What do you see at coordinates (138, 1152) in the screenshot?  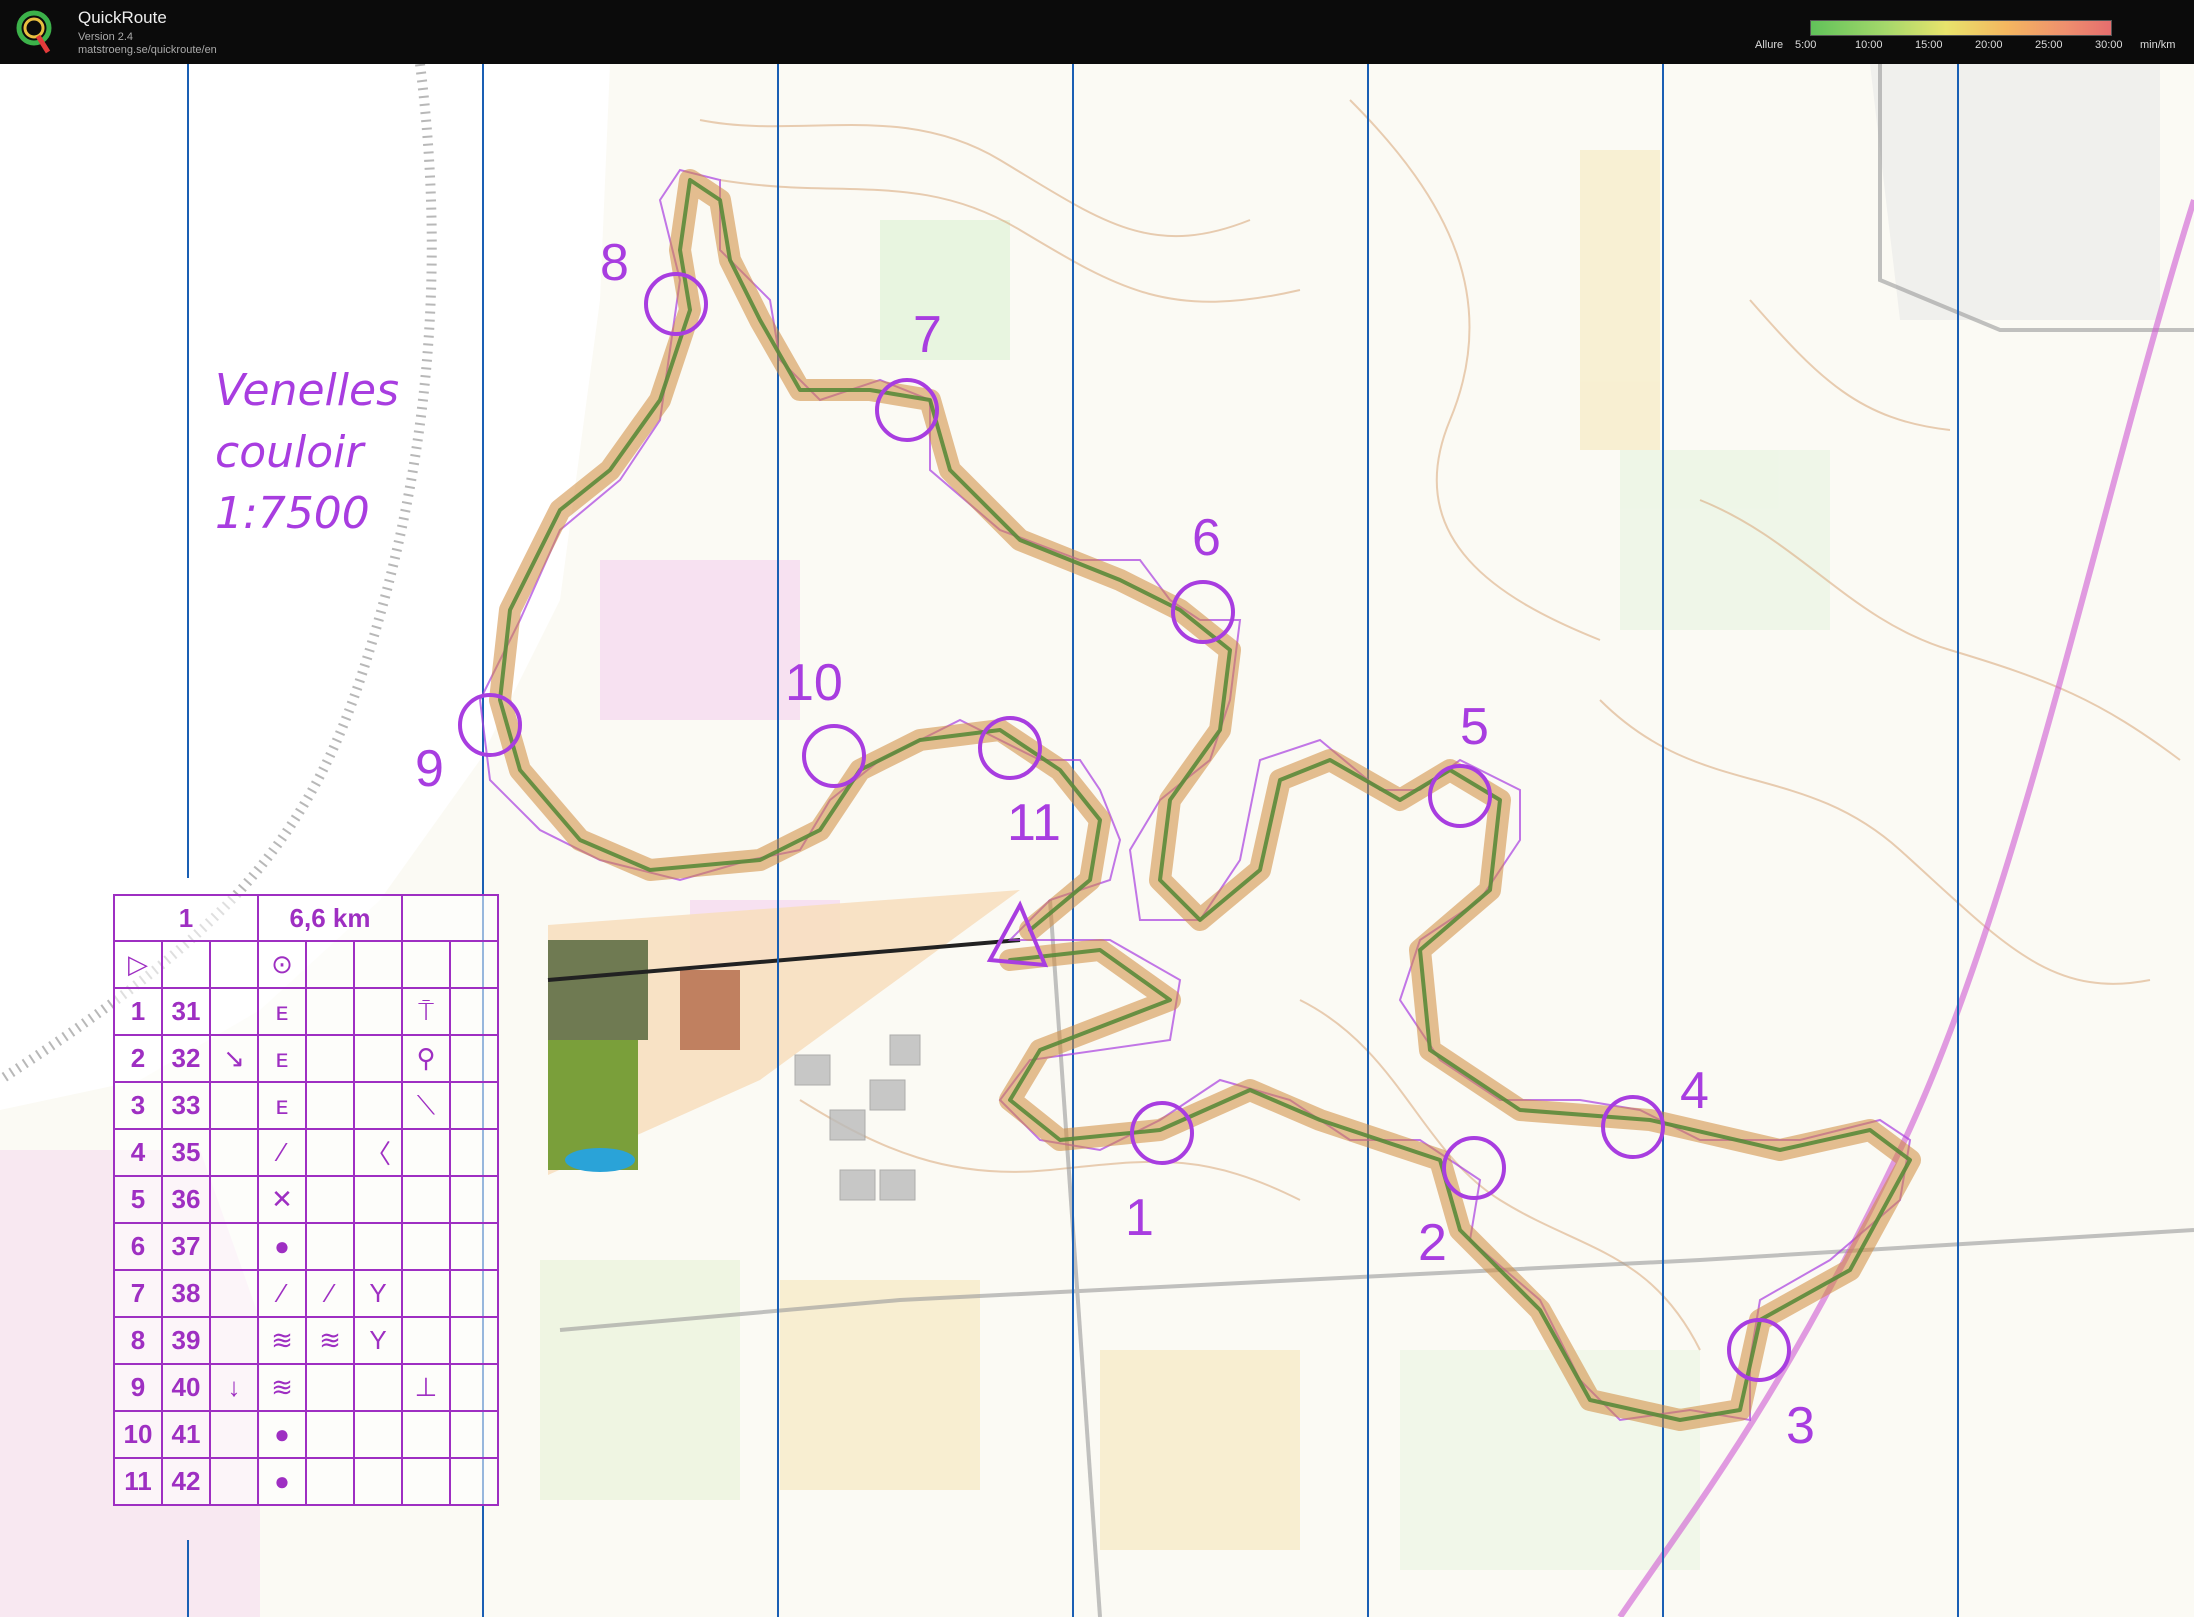 I see `control-number: 4` at bounding box center [138, 1152].